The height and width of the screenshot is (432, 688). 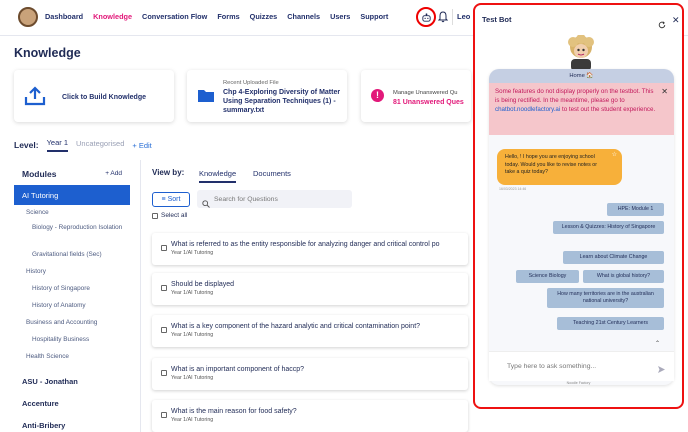 What do you see at coordinates (72, 359) in the screenshot?
I see `tree-item: Health Science` at bounding box center [72, 359].